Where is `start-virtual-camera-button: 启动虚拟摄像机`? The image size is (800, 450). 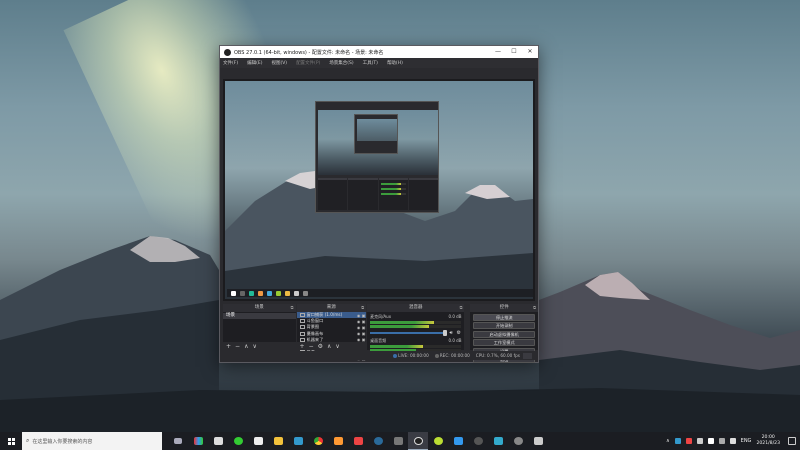 start-virtual-camera-button: 启动虚拟摄像机 is located at coordinates (504, 334).